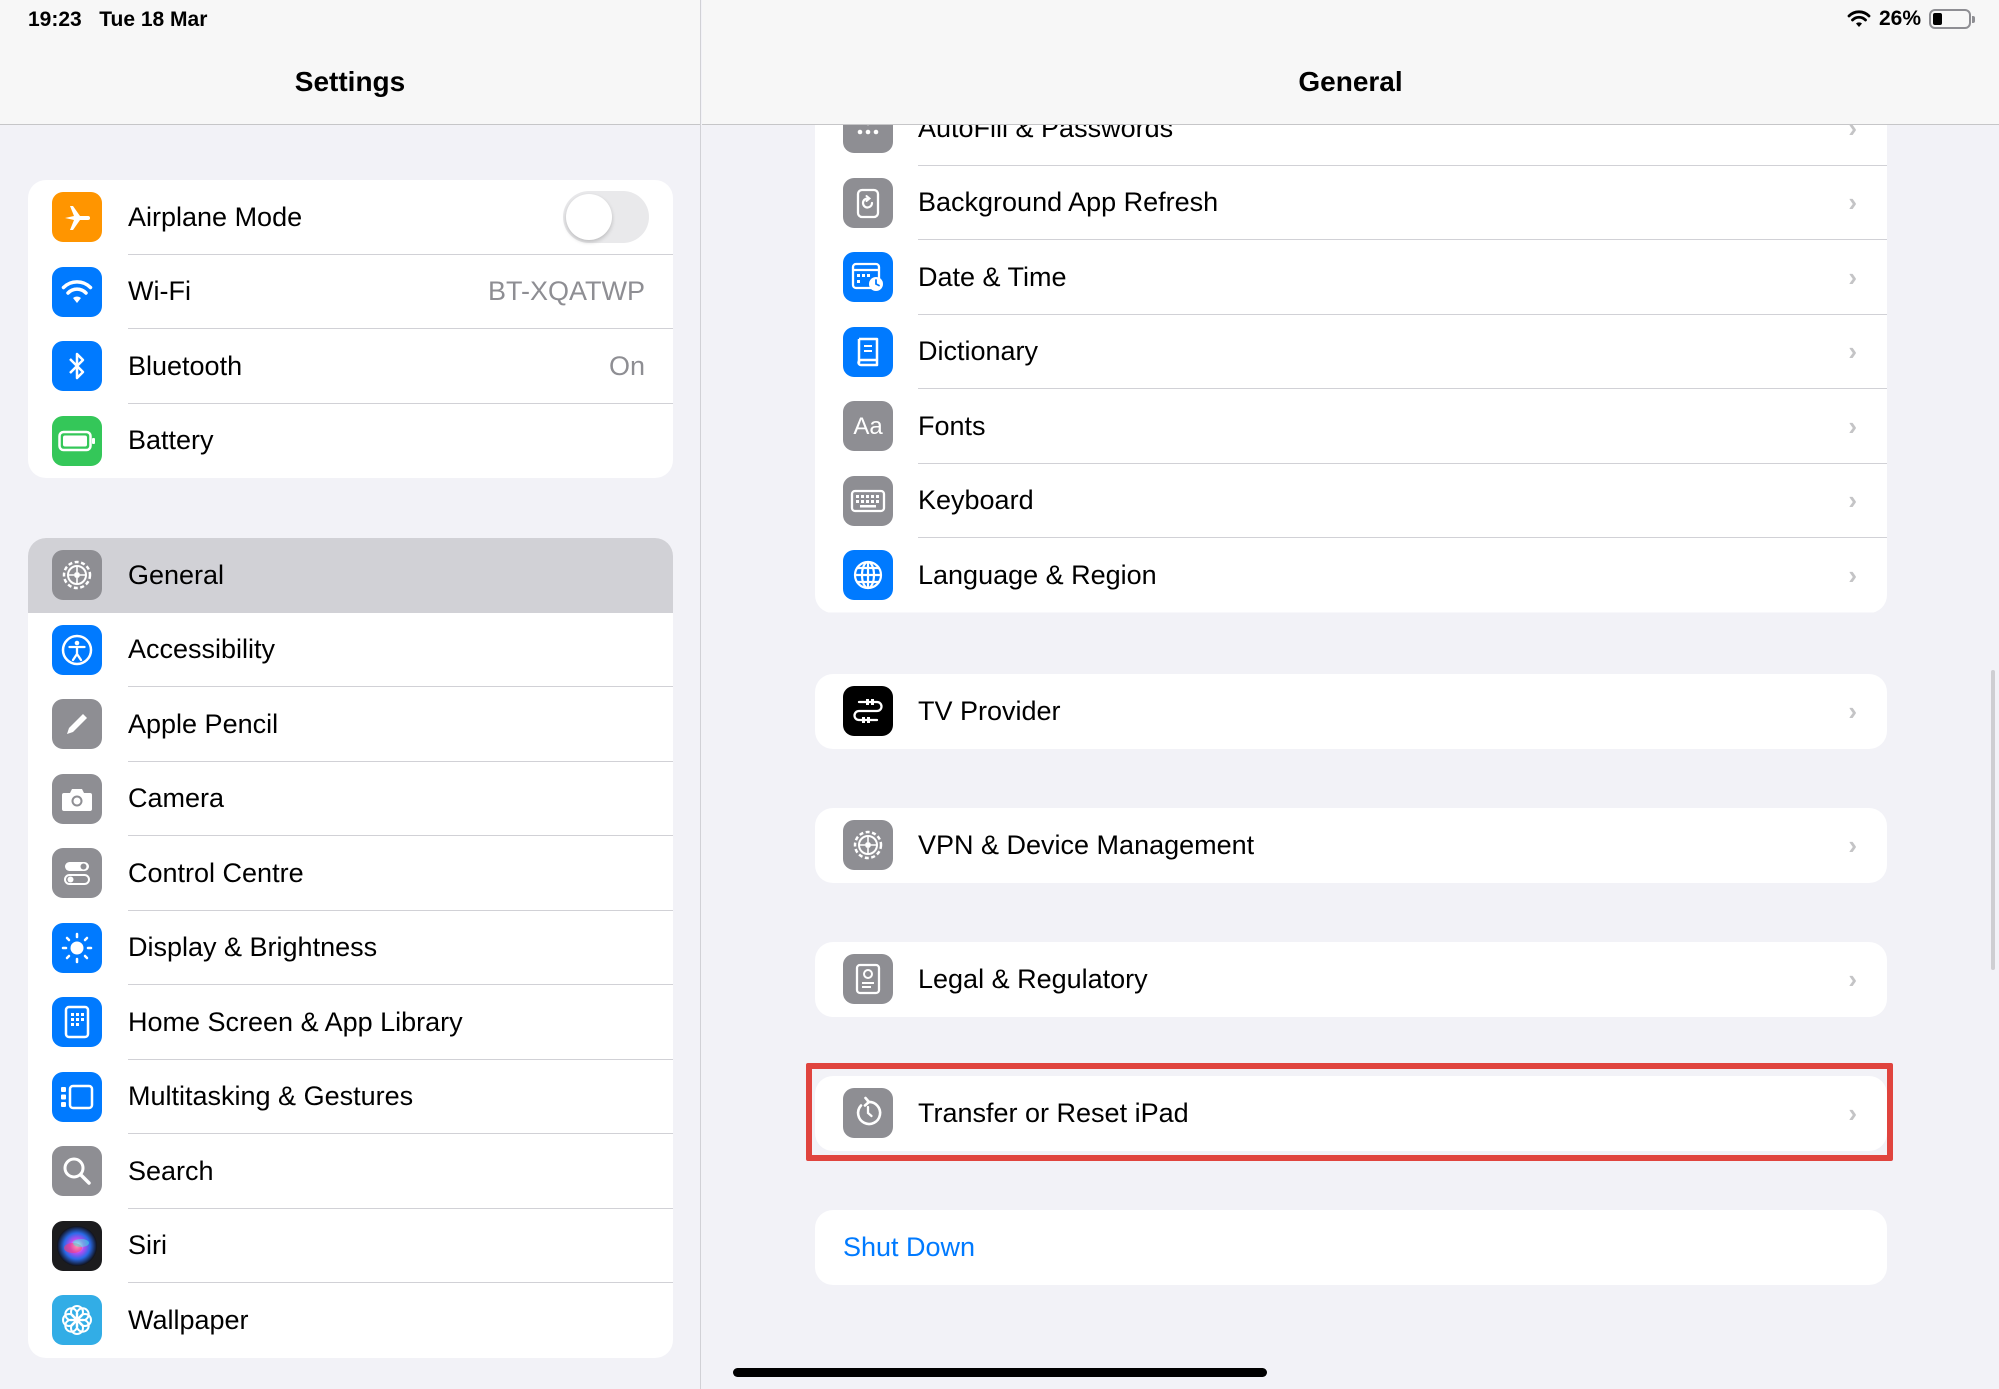  I want to click on general-item-transfer-or-reset-ipad: Transfer or Reset iPad ›, so click(1351, 1113).